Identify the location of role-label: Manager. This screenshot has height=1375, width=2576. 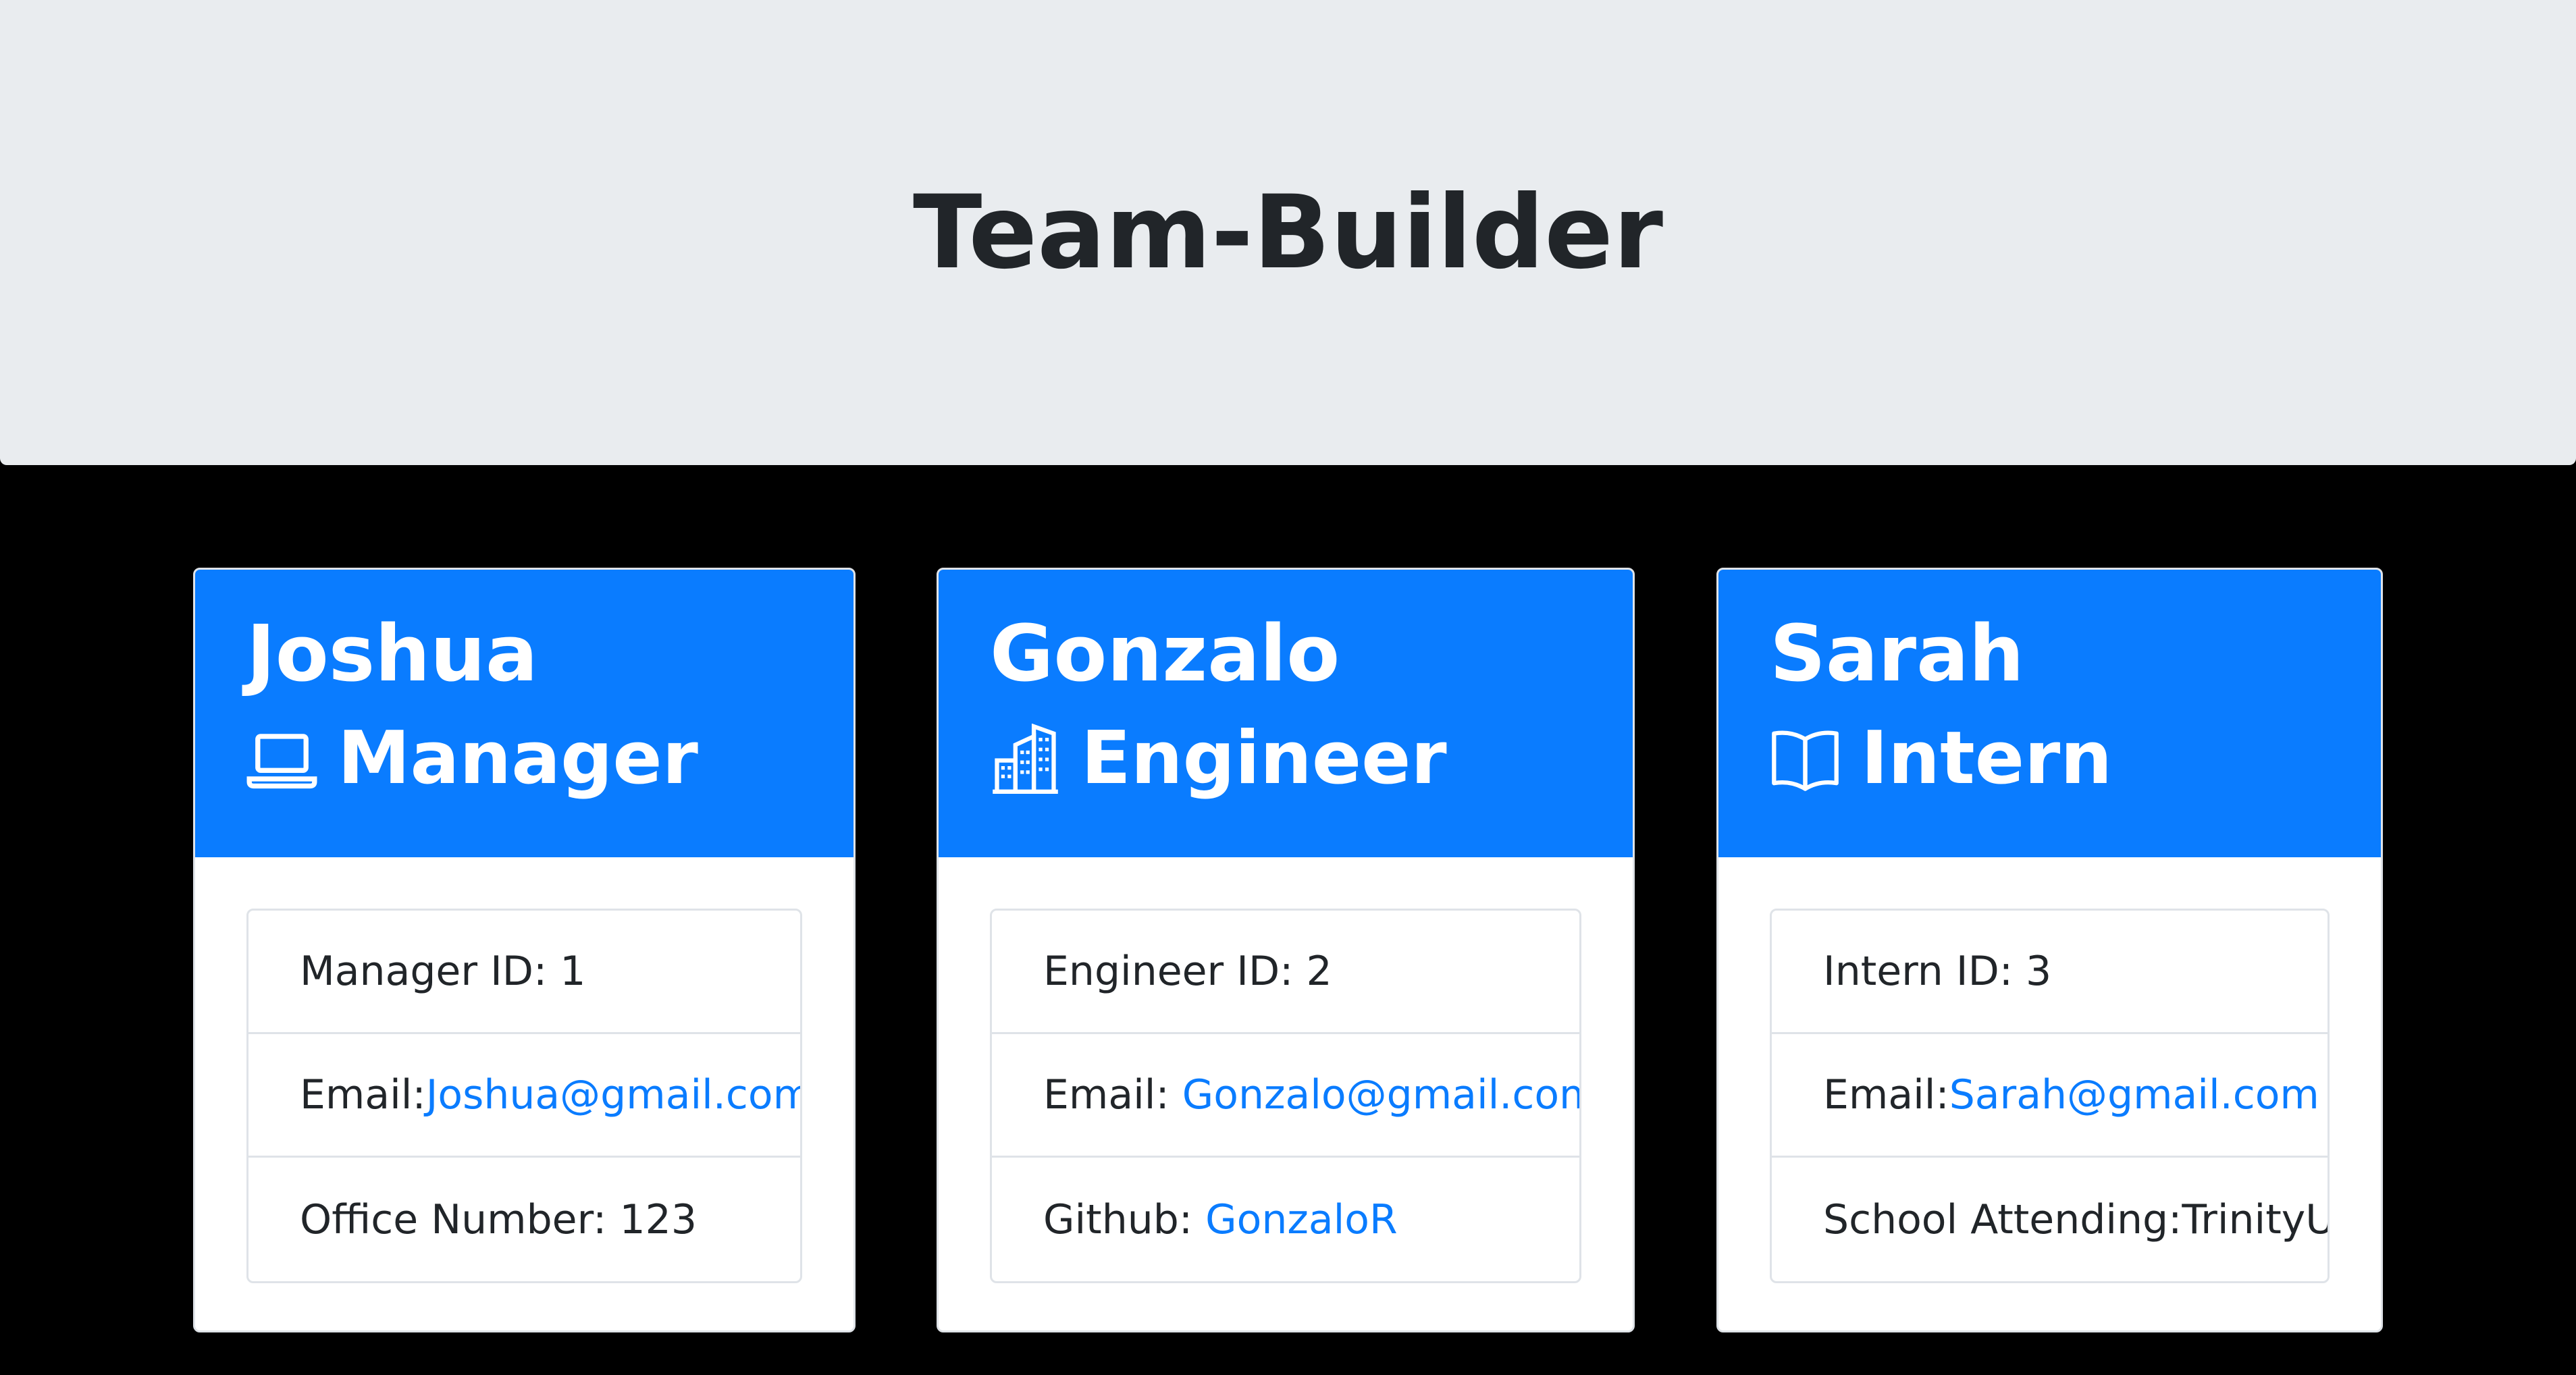
(518, 758).